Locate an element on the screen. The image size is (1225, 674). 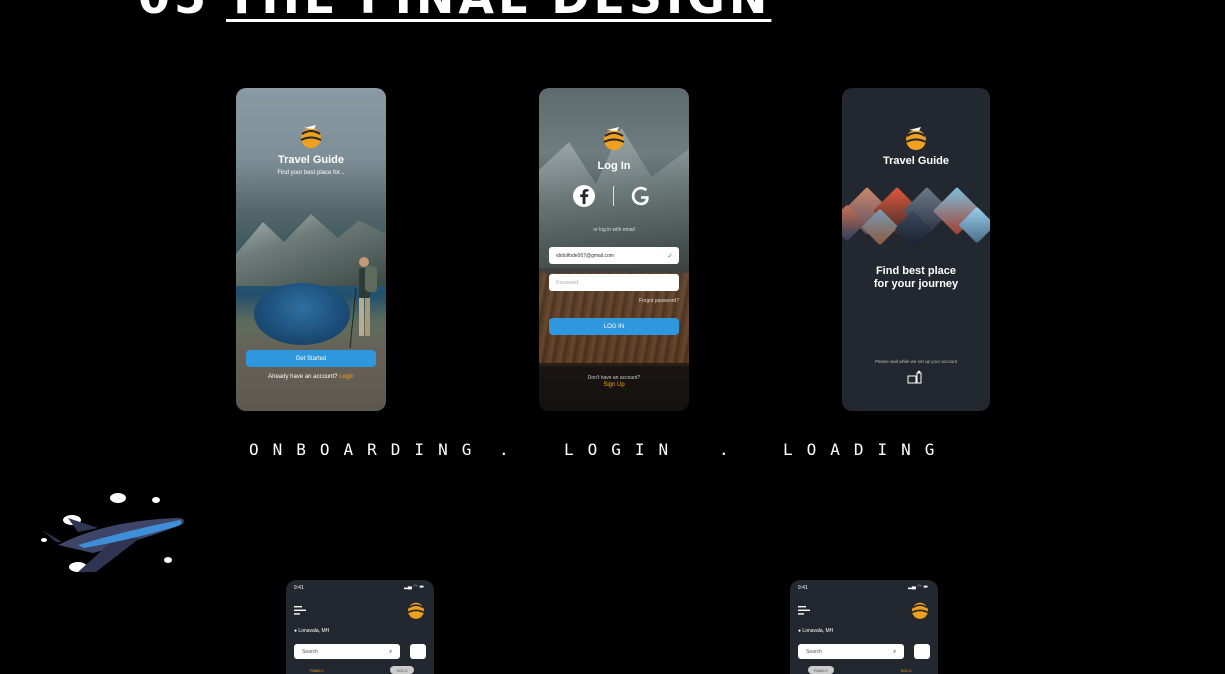
no-account-text: Don't have an account? is located at coordinates (614, 378).